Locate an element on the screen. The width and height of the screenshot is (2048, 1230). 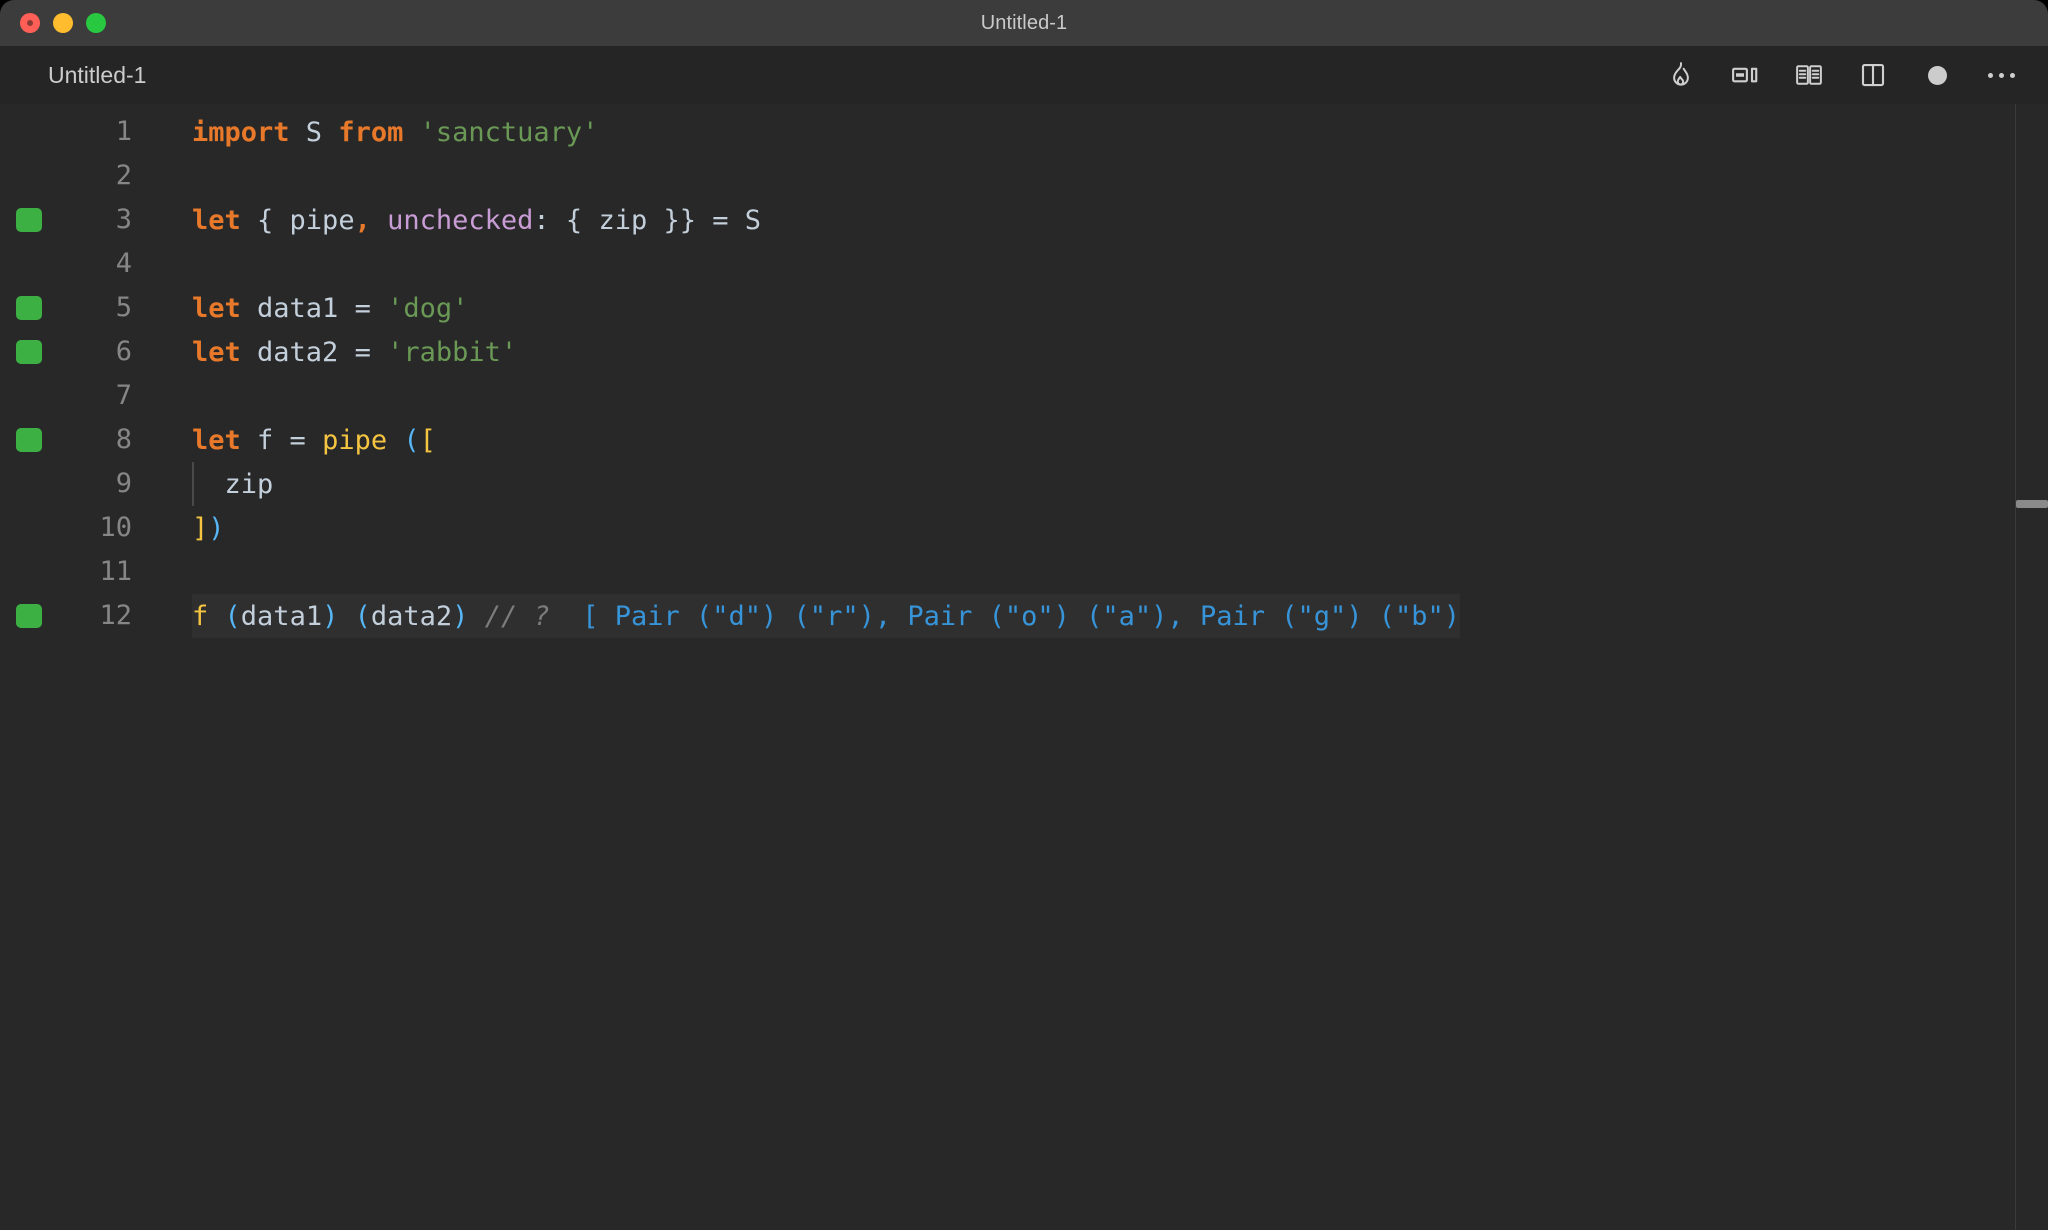
circle-dot-icon is located at coordinates (1937, 75).